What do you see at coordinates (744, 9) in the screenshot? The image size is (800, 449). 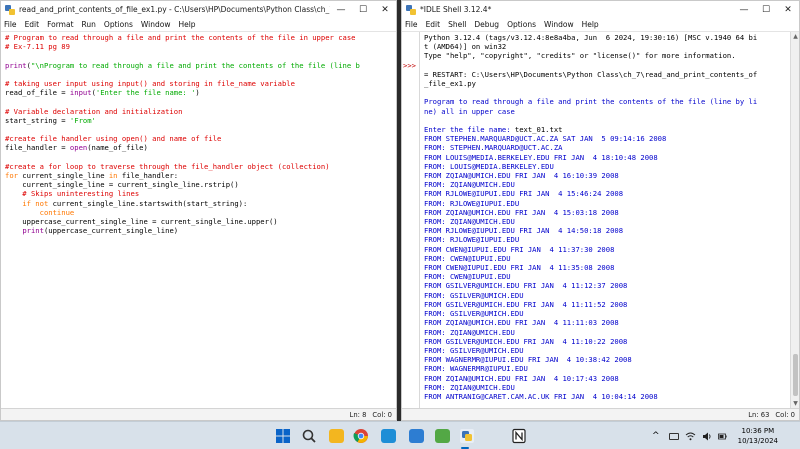 I see `shell-minimize-button: —` at bounding box center [744, 9].